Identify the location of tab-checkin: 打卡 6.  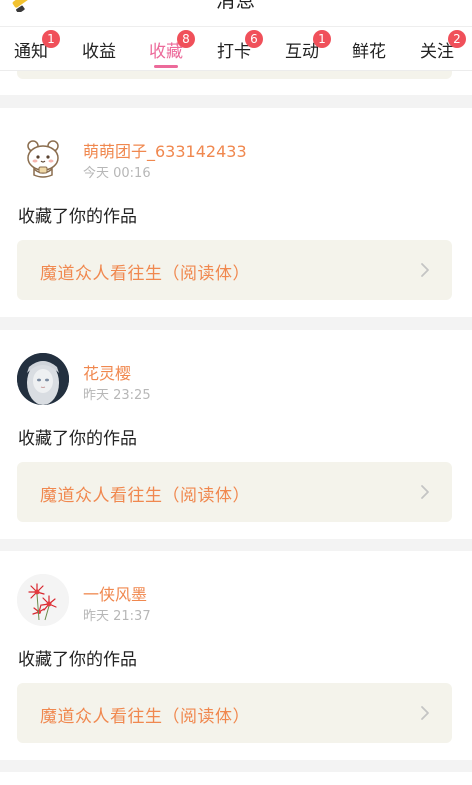
(240, 46).